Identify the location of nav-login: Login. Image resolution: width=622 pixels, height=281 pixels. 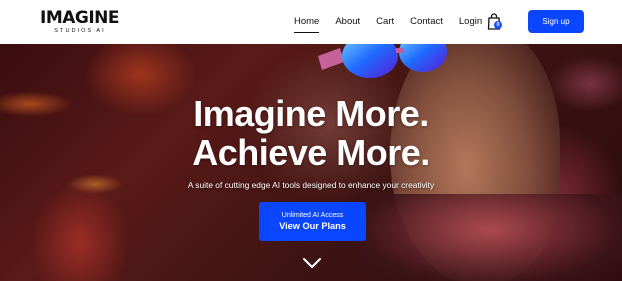
(470, 22).